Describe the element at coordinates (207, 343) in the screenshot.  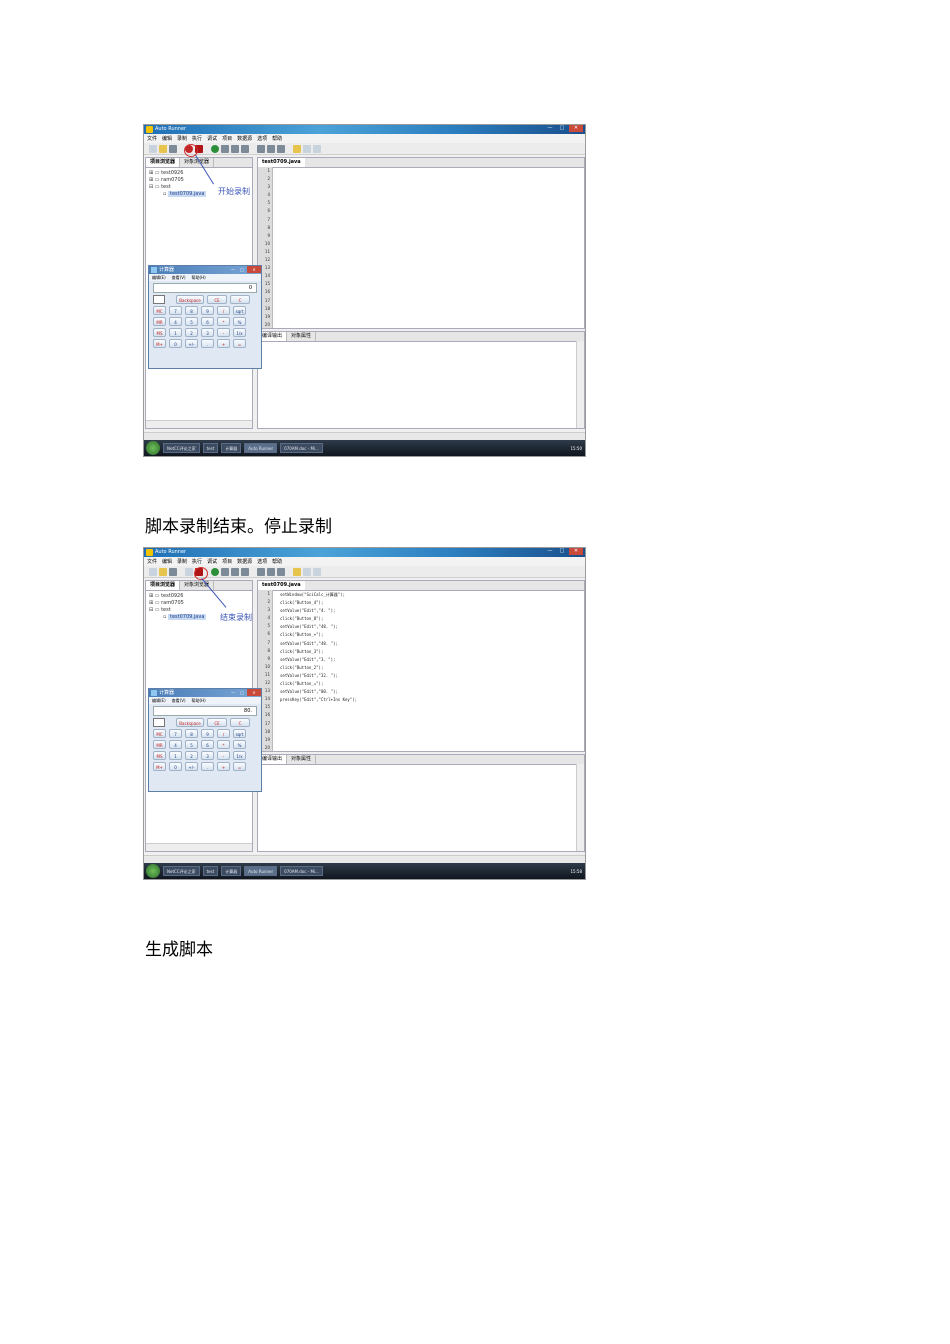
I see `calc-button: .` at that location.